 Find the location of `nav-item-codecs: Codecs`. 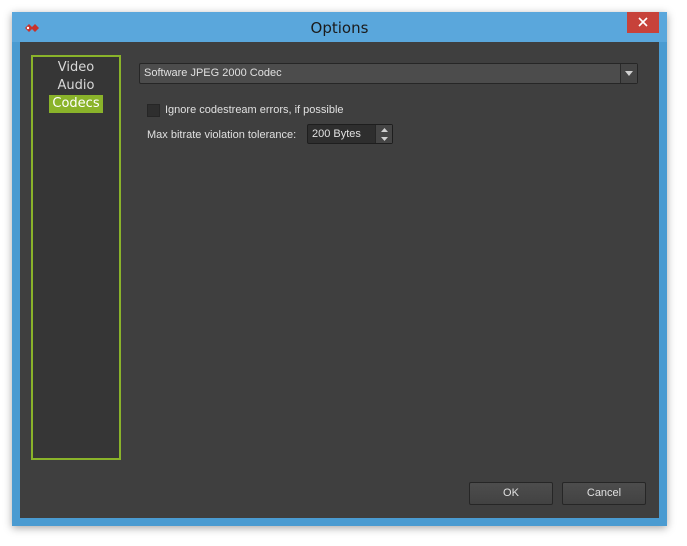

nav-item-codecs: Codecs is located at coordinates (76, 104).